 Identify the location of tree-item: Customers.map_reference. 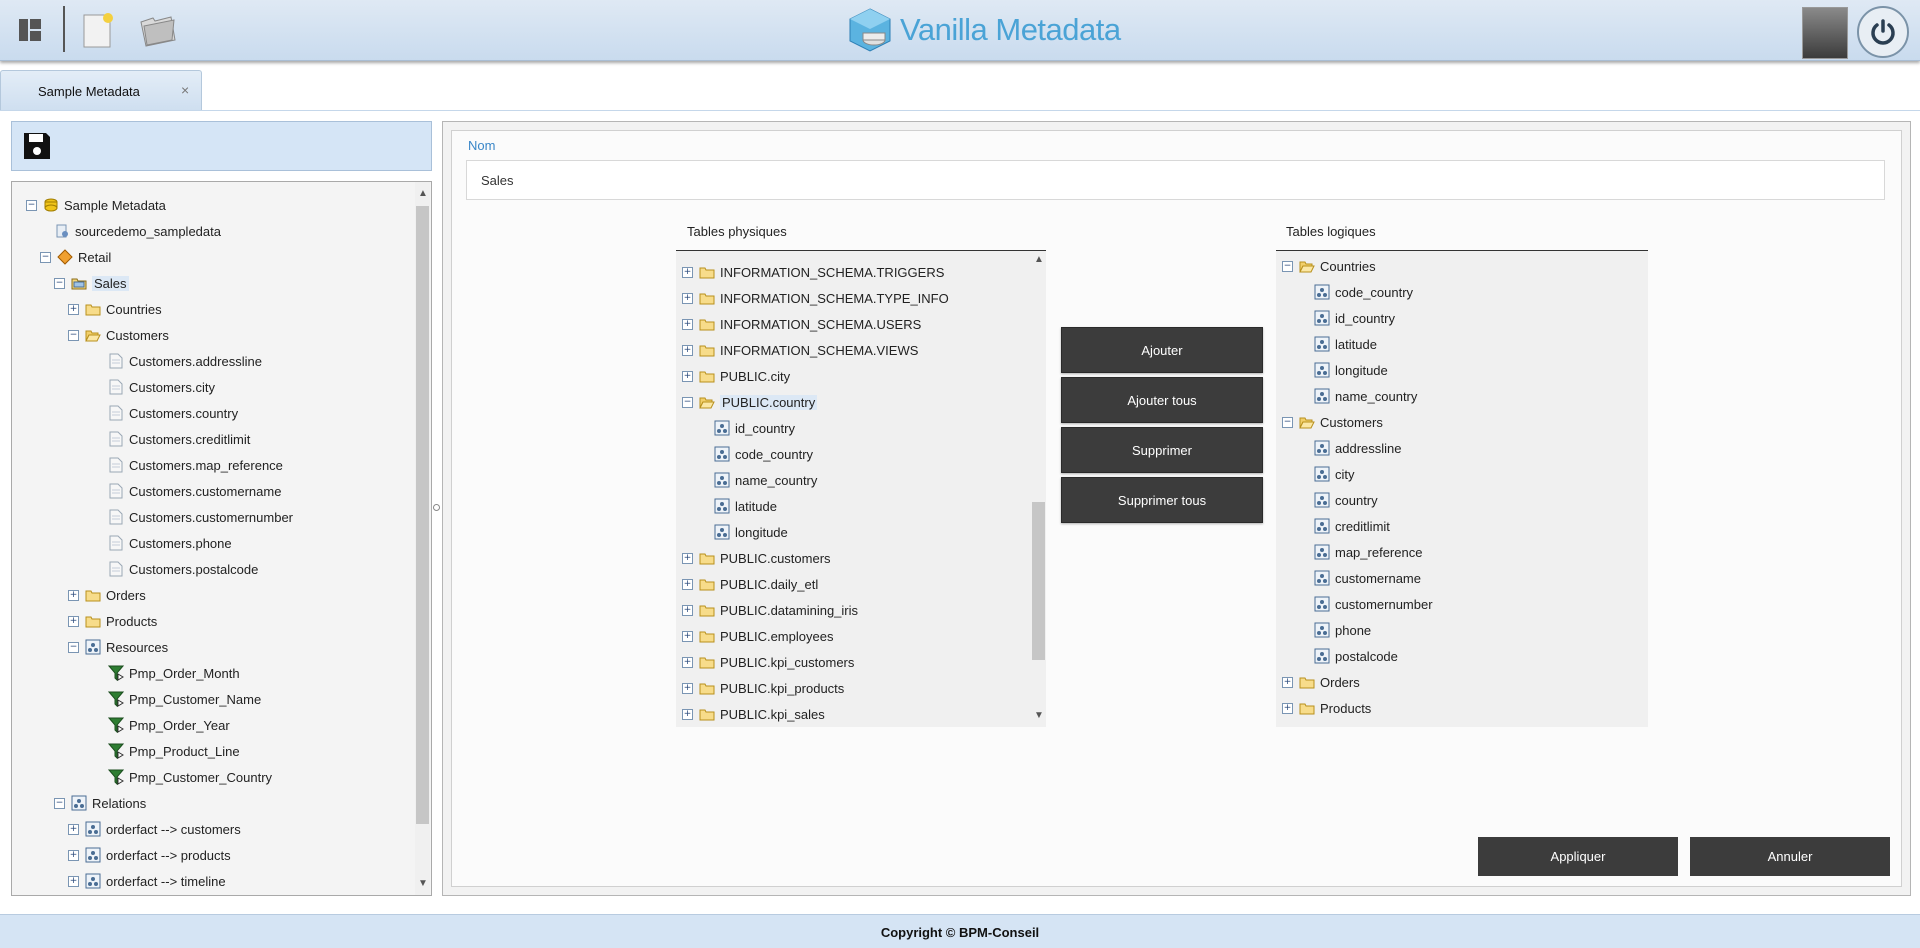
(195, 465).